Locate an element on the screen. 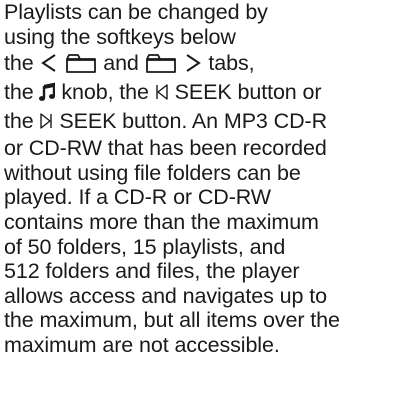  text-line-3: the and tabs, is located at coordinates (199, 63).